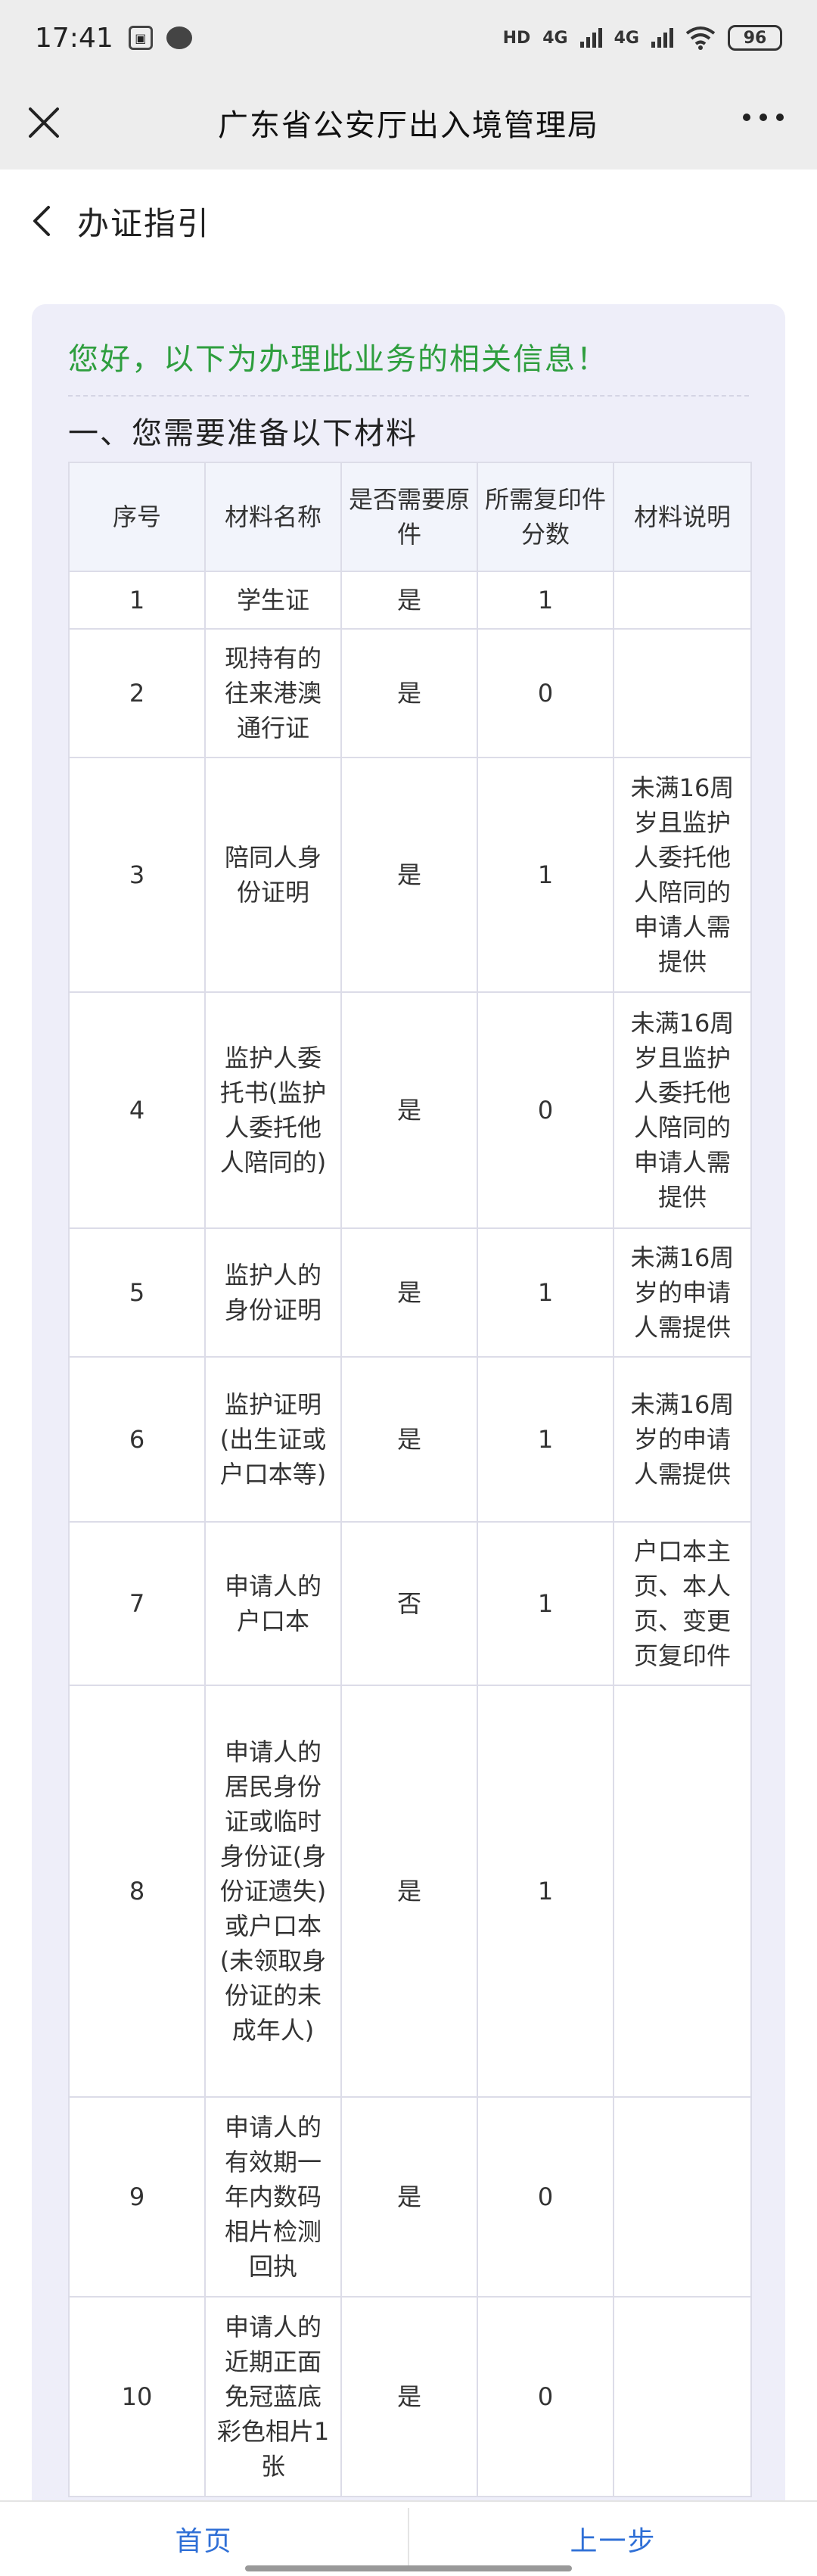 This screenshot has height=2576, width=817. I want to click on title-bar: 广东省公安厅出入境管理局, so click(408, 123).